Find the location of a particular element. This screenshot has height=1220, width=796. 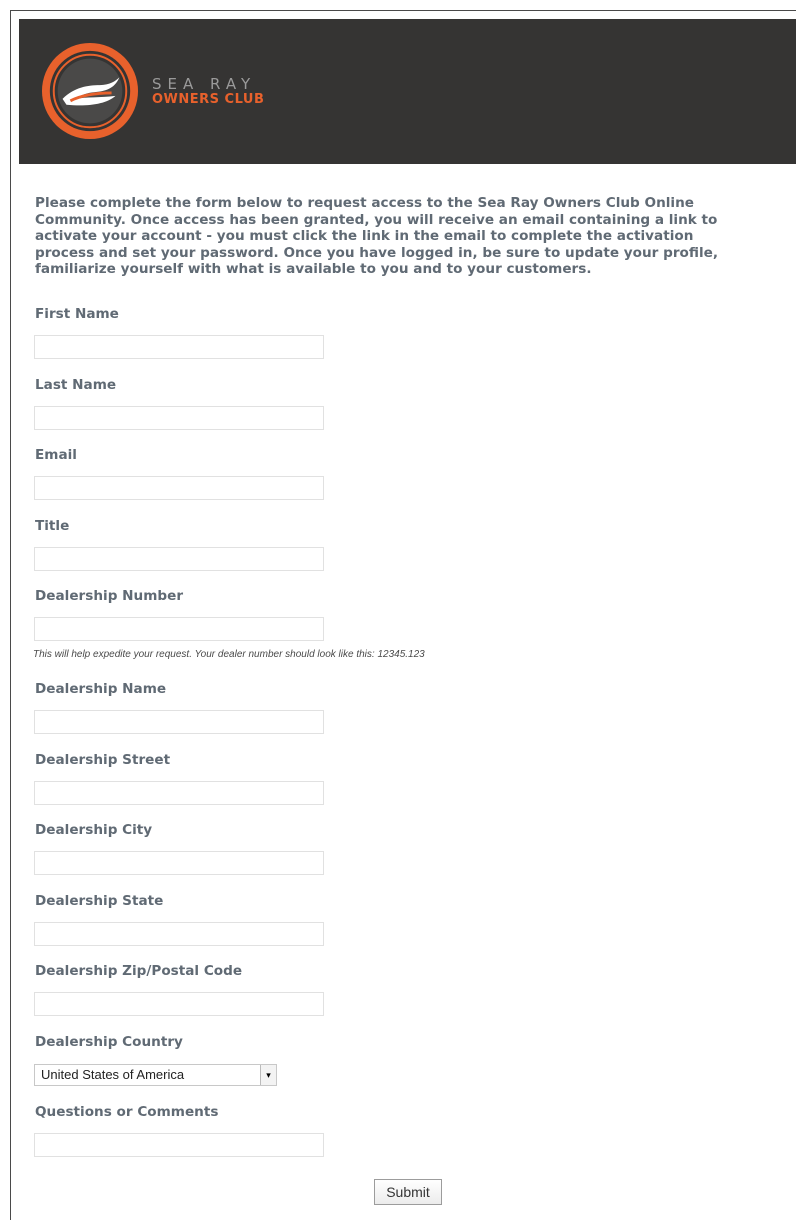

dealership-city-label: Dealership City is located at coordinates (94, 830).